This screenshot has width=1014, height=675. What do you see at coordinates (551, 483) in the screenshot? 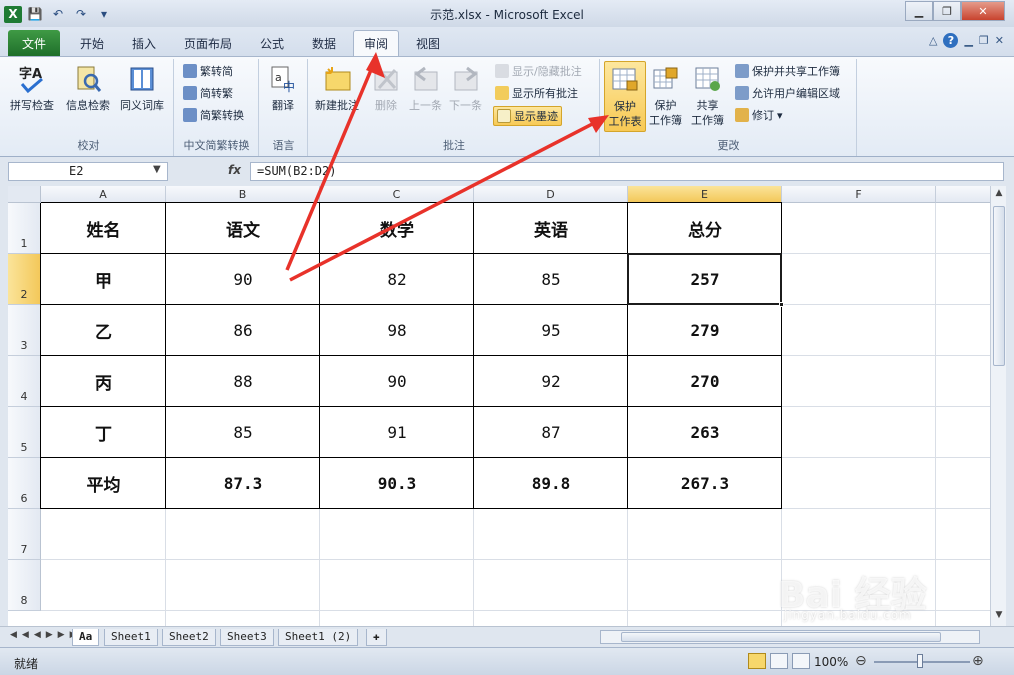
I see `cell-d6: 89.8` at bounding box center [551, 483].